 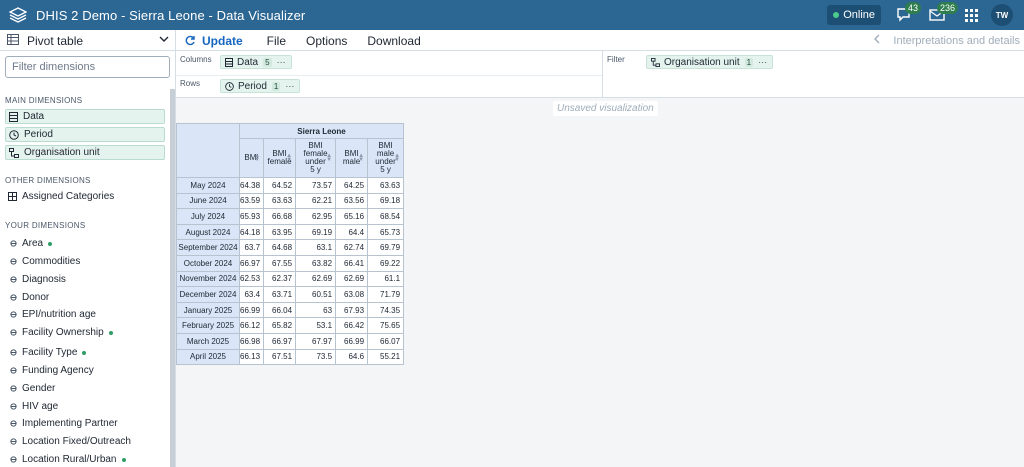 I want to click on value-cell: 75.65, so click(x=386, y=325).